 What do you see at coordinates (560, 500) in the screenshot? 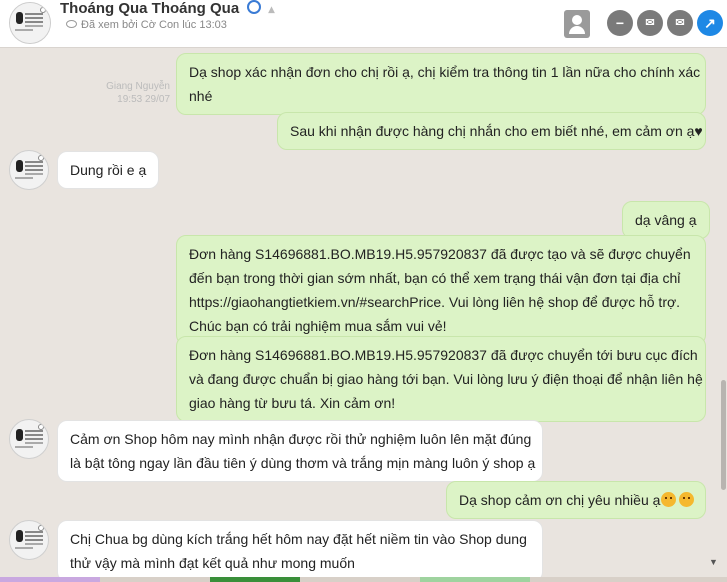
I see `message-line: Dạ shop cảm ơn chị yêu nhiều ạ` at bounding box center [560, 500].